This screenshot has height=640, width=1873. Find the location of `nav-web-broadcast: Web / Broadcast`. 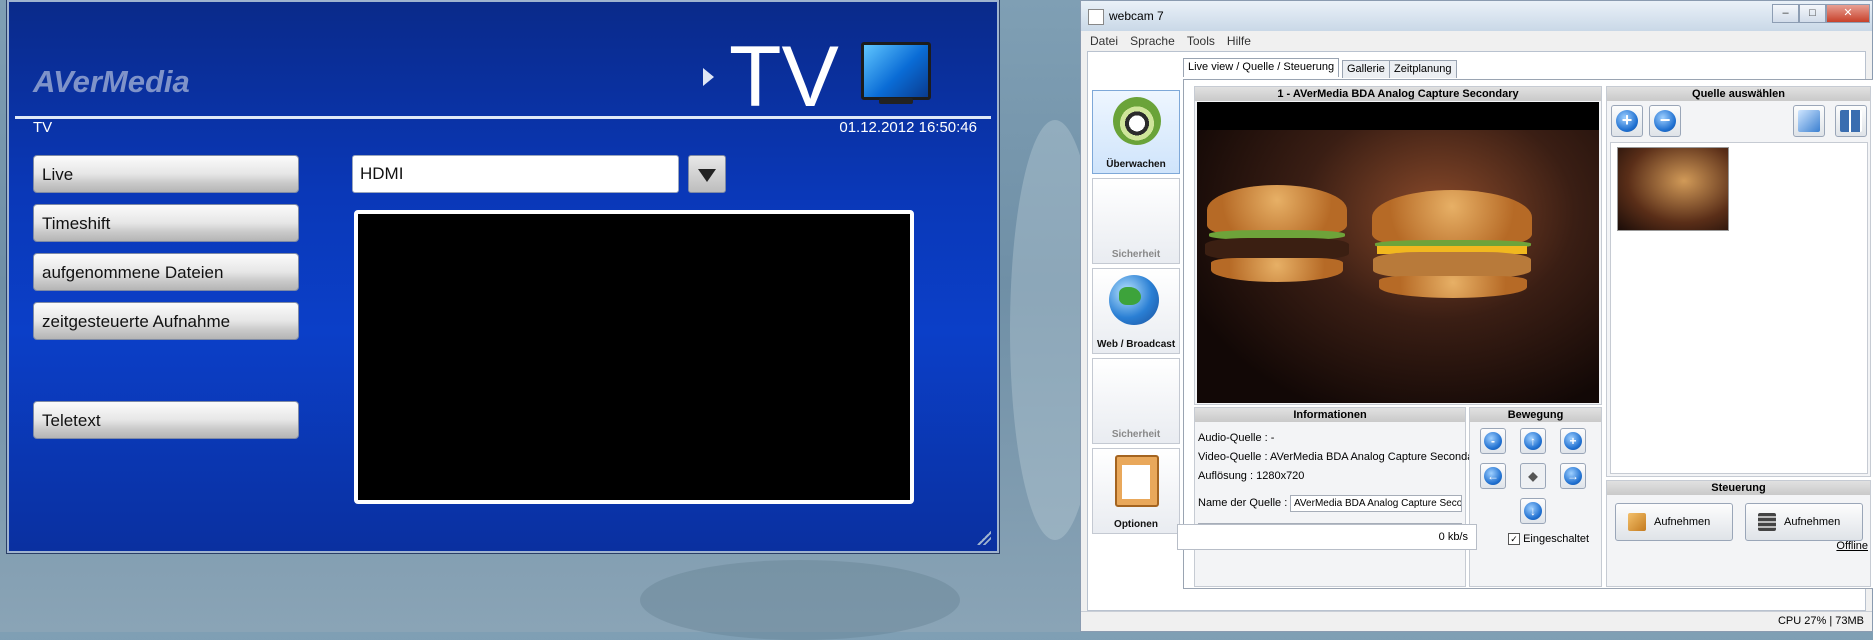

nav-web-broadcast: Web / Broadcast is located at coordinates (1136, 311).